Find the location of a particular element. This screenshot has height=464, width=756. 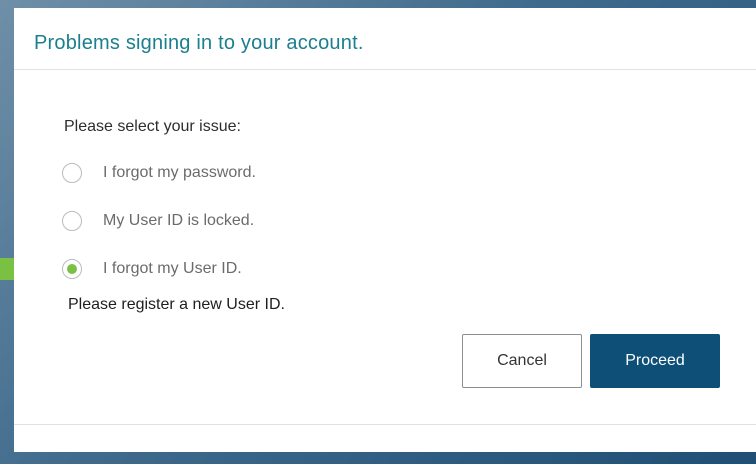

dialog-footer-divider is located at coordinates (385, 424).